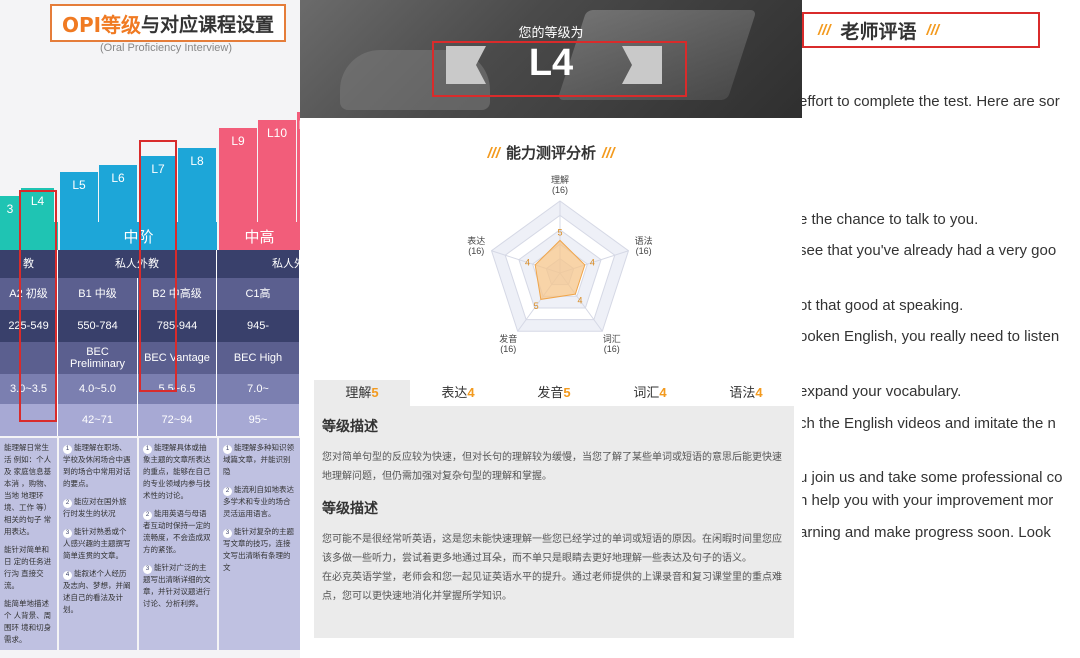 The image size is (1080, 658). Describe the element at coordinates (101, 24) in the screenshot. I see `opi-title-orange: OPI等级` at that location.